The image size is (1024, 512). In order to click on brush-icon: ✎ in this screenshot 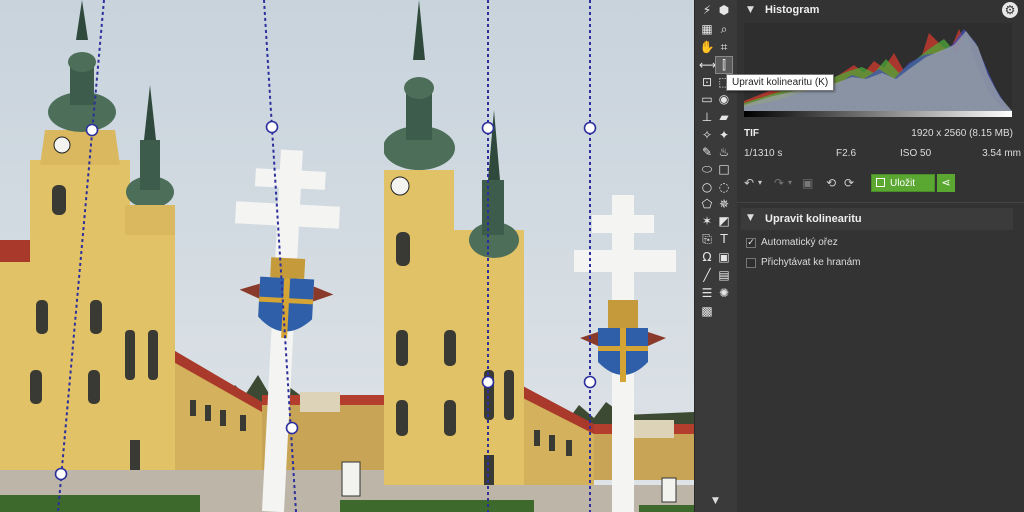, I will do `click(707, 152)`.